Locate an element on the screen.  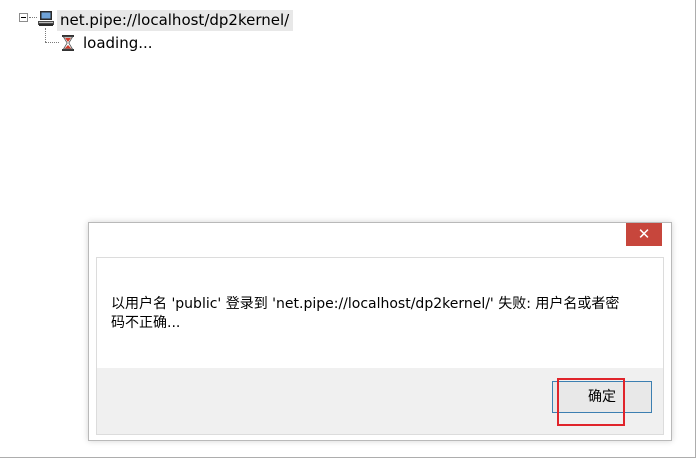
ok-button: 确定 is located at coordinates (602, 397).